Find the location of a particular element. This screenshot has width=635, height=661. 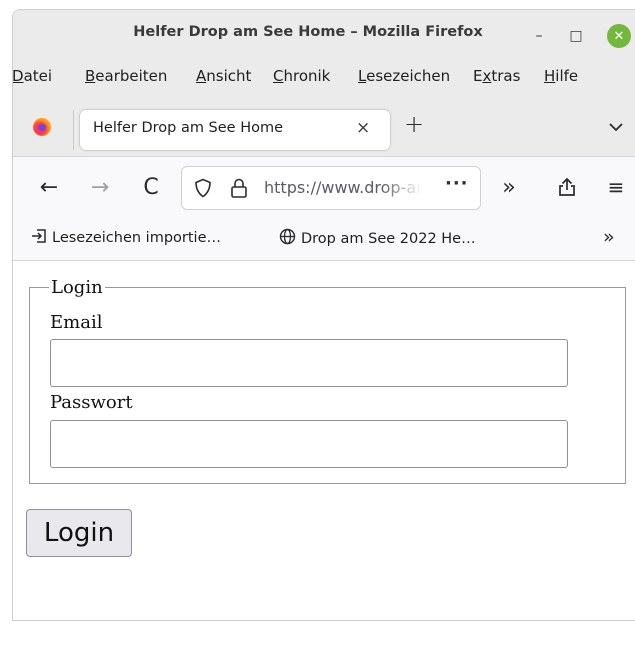

page-actions-button: ··· is located at coordinates (457, 183).